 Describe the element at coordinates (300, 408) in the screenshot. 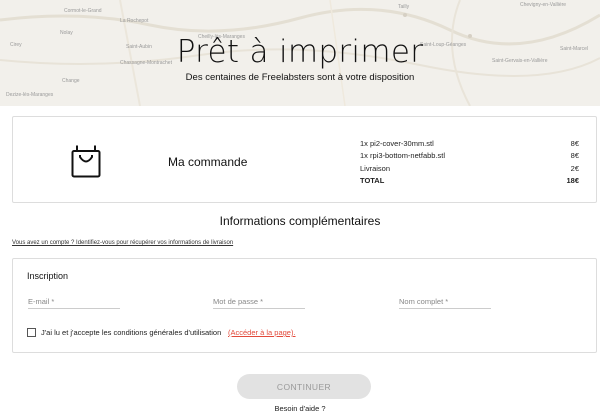

I see `help-link: Besoin d'aide ?` at that location.